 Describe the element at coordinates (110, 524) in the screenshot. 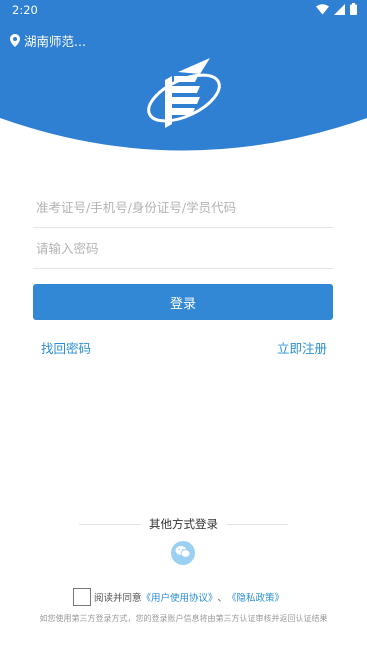

I see `divider-line-left` at that location.